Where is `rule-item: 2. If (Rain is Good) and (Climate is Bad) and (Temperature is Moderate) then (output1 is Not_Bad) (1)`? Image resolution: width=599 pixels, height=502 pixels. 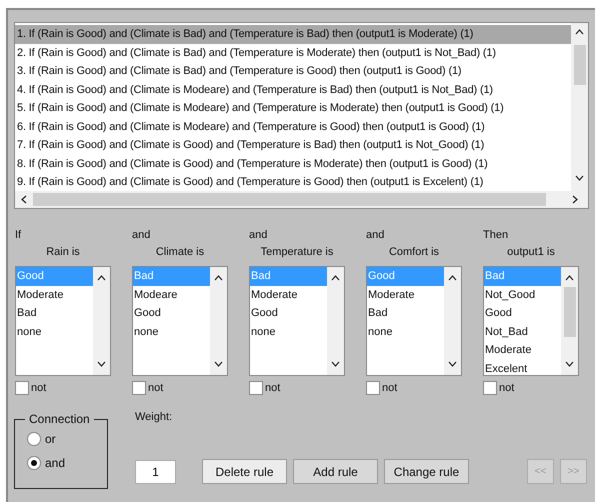
rule-item: 2. If (Rain is Good) and (Climate is Bad) and (Temperature is Moderate) then (output1 is Not_Bad) (1) is located at coordinates (293, 53).